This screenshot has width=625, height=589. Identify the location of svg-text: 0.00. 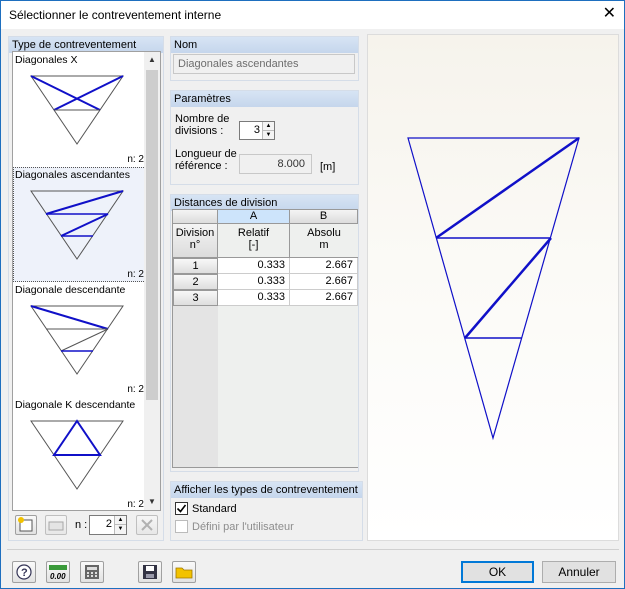
(58, 576).